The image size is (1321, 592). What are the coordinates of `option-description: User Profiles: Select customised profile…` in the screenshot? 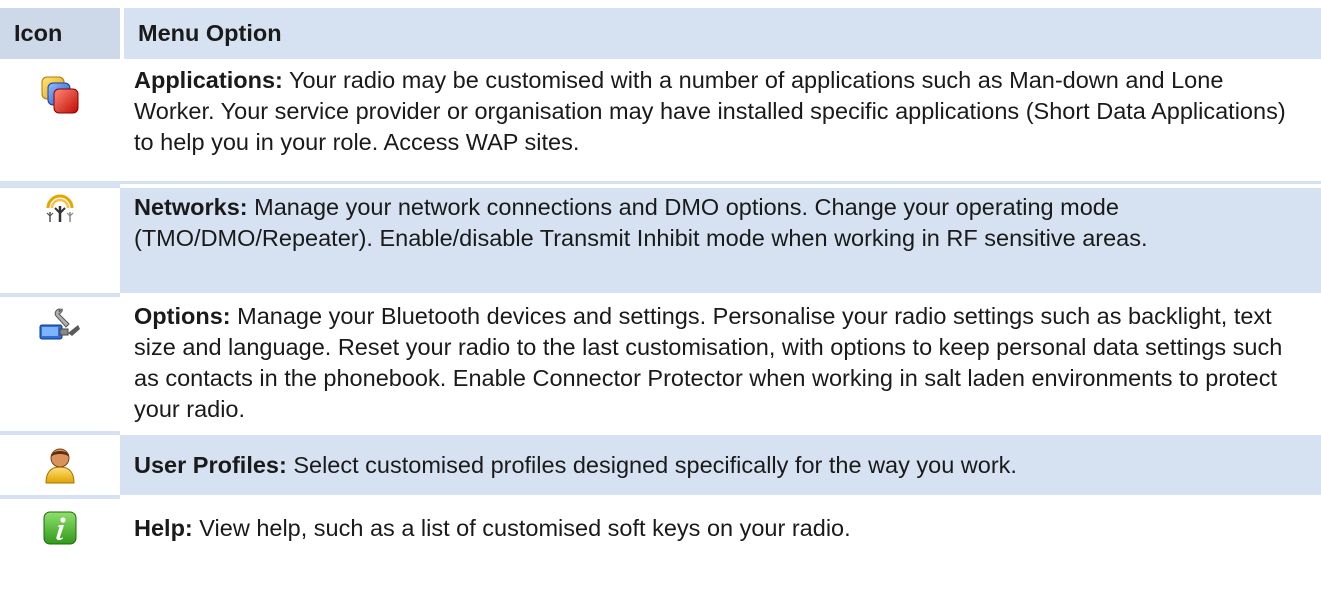 It's located at (575, 465).